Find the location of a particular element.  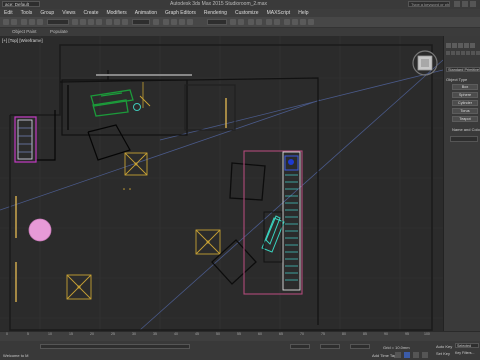

undo-icon is located at coordinates (6, 22).